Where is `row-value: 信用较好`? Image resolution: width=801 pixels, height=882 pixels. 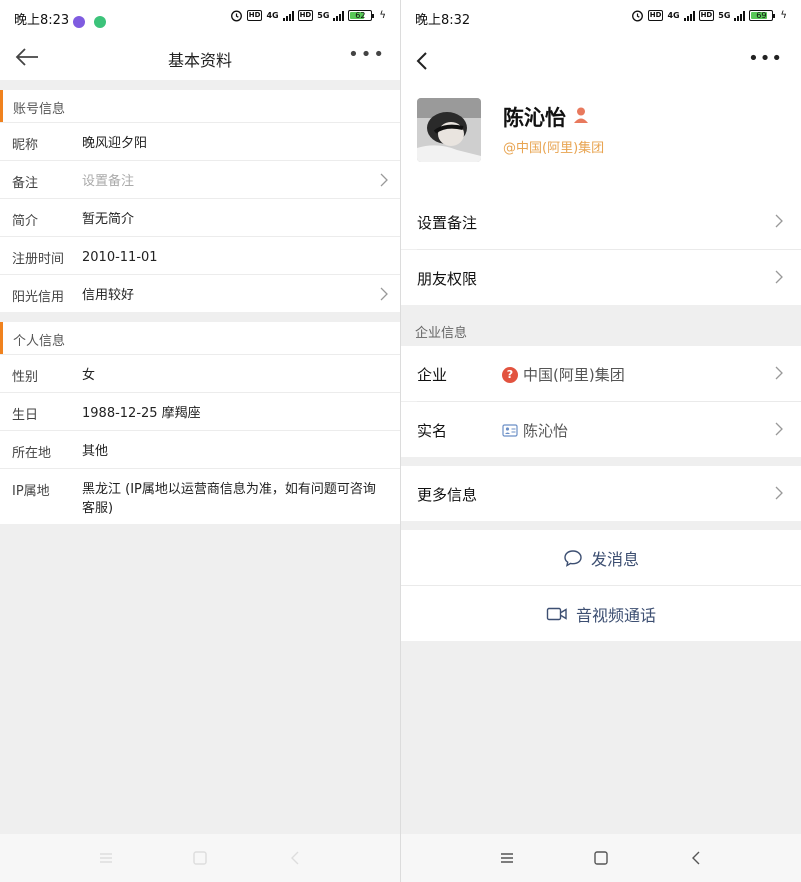
row-value: 信用较好 is located at coordinates (108, 295).